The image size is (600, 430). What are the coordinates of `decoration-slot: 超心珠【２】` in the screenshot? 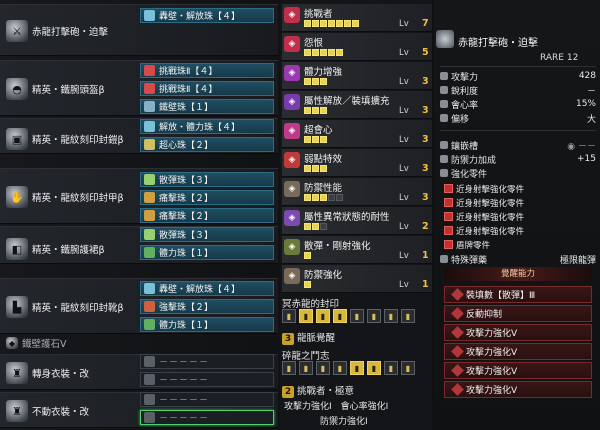 It's located at (207, 144).